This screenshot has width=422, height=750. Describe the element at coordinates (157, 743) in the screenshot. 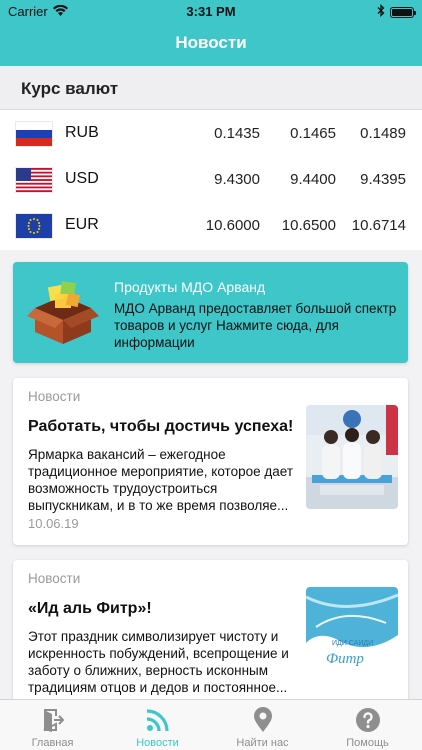

I see `tab-label: Новости` at that location.